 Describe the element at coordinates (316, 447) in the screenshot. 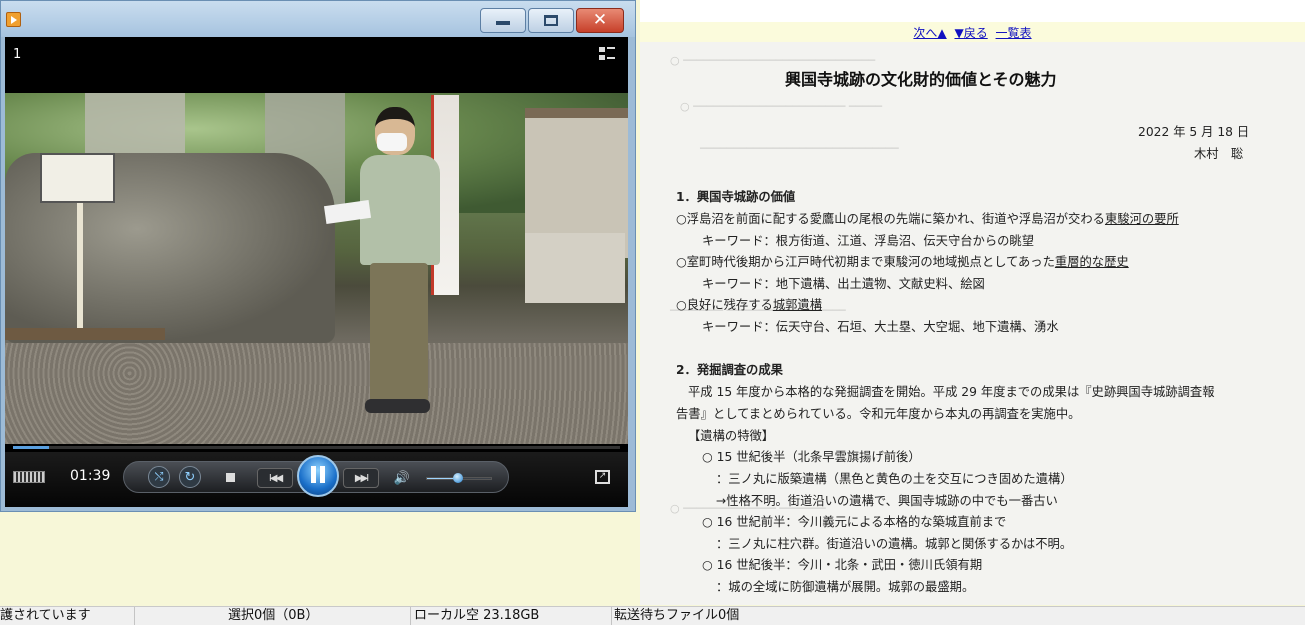

I see `seek-bar` at that location.